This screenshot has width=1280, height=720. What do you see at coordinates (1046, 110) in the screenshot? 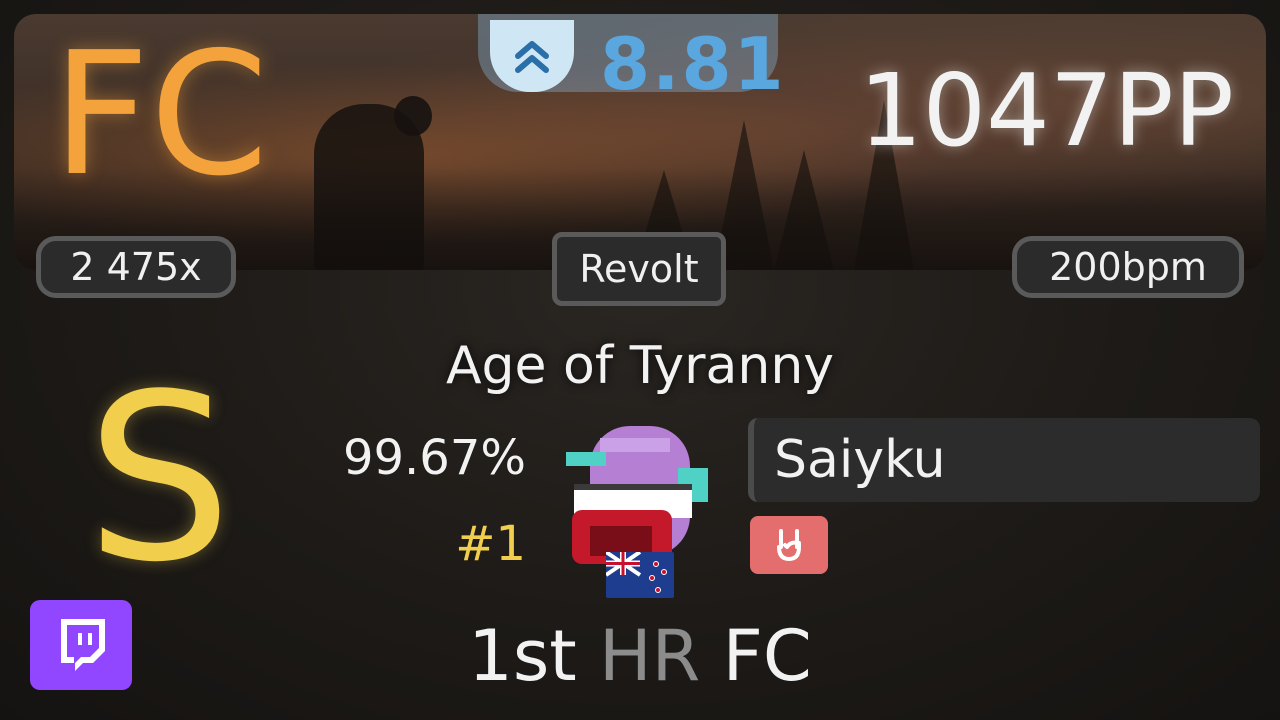
I see `pp-value: 1047PP` at bounding box center [1046, 110].